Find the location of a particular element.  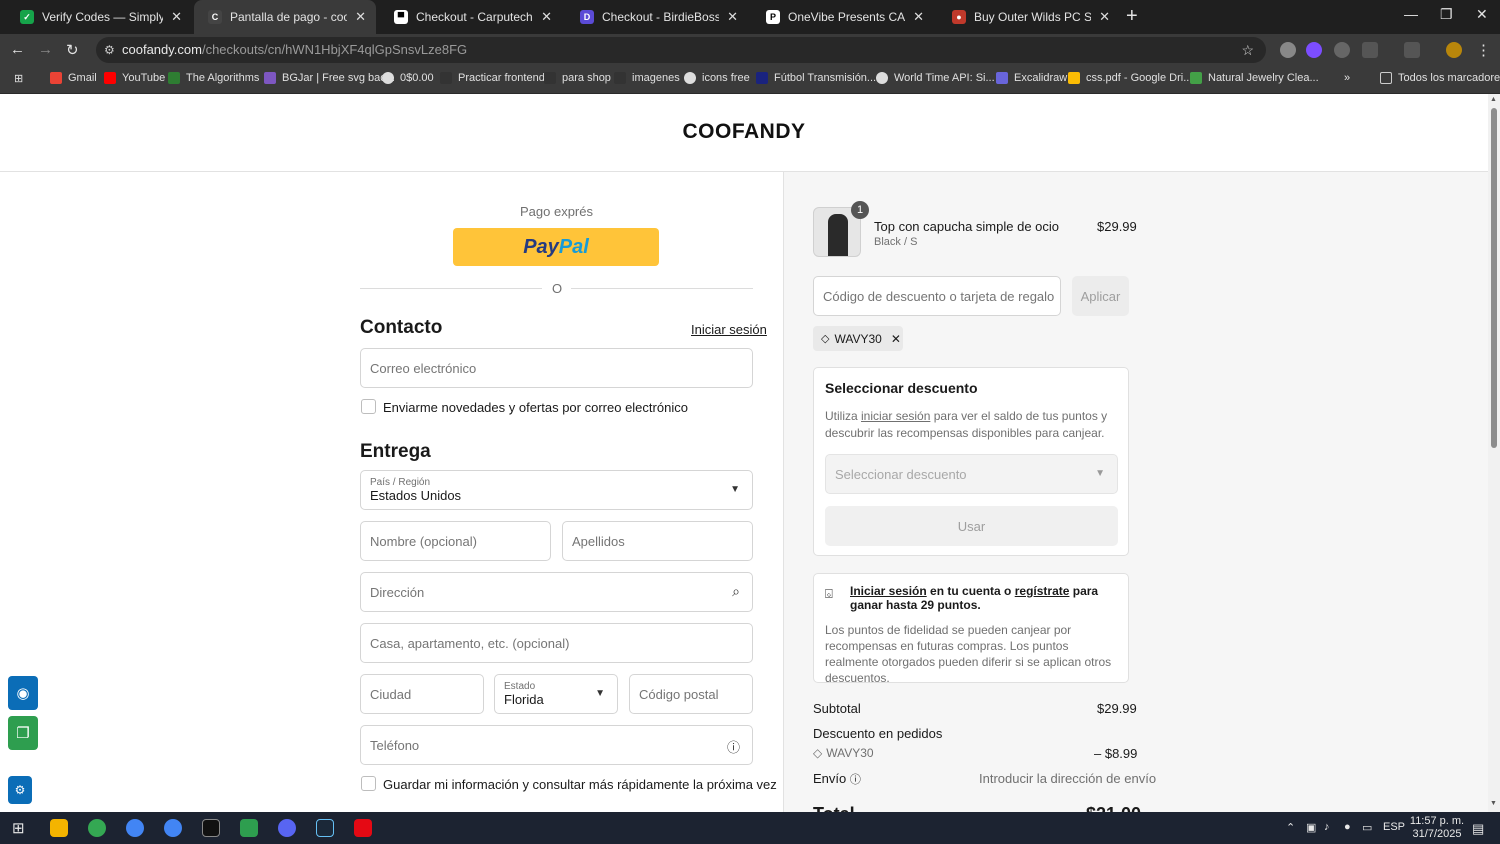

city-field: Ciudad is located at coordinates (422, 694).